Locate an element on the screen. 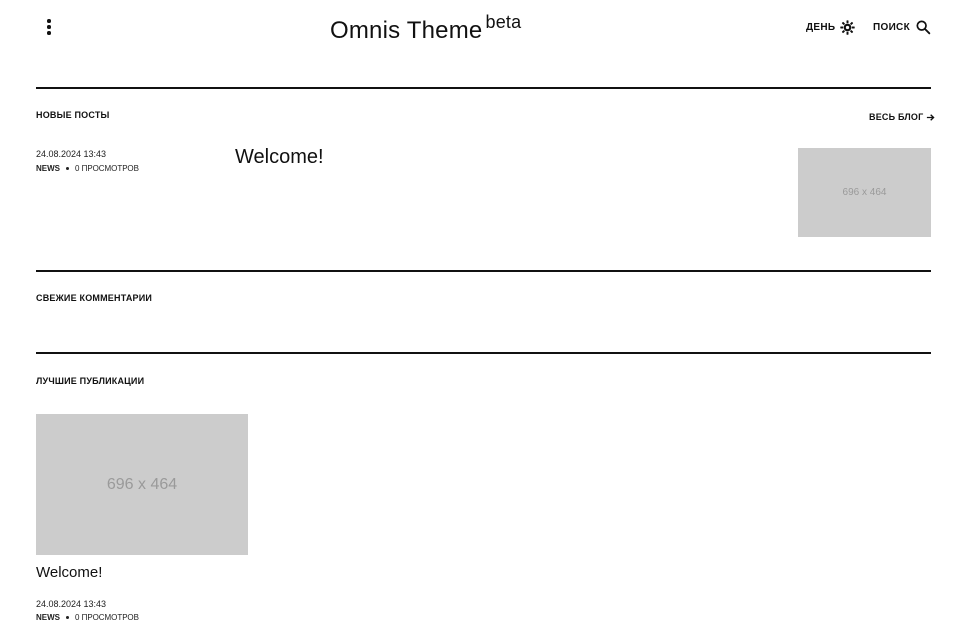  post-date: 24.08.2024 13:43 is located at coordinates (71, 154).